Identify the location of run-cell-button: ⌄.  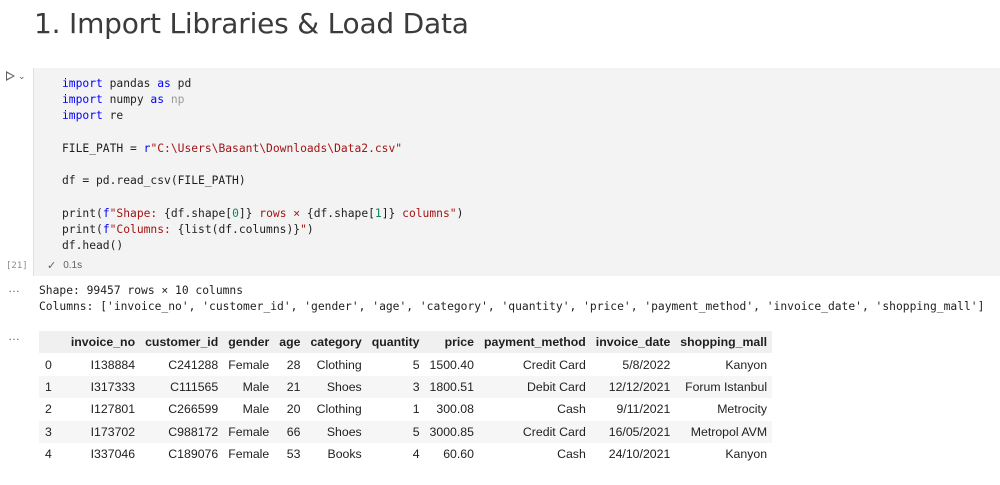
(19, 76).